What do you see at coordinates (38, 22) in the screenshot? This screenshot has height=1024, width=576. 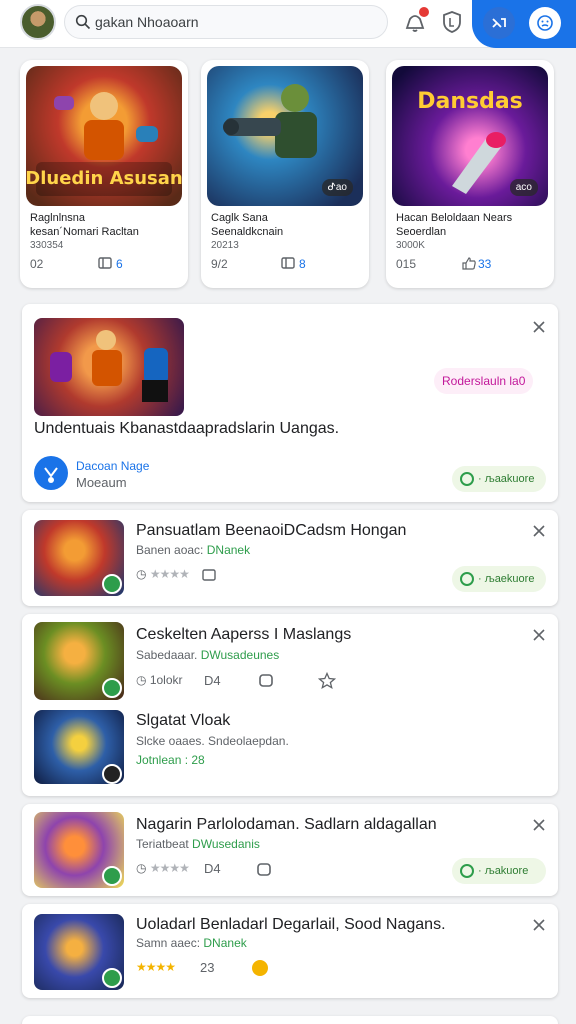 I see `avatar` at bounding box center [38, 22].